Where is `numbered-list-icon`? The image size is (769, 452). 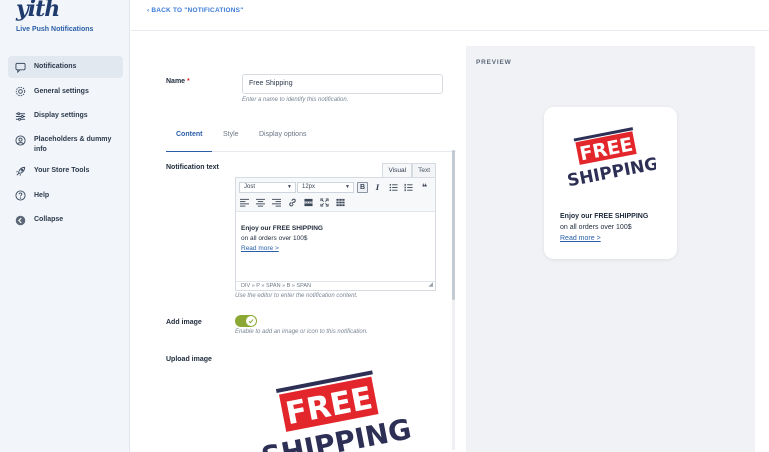 numbered-list-icon is located at coordinates (408, 187).